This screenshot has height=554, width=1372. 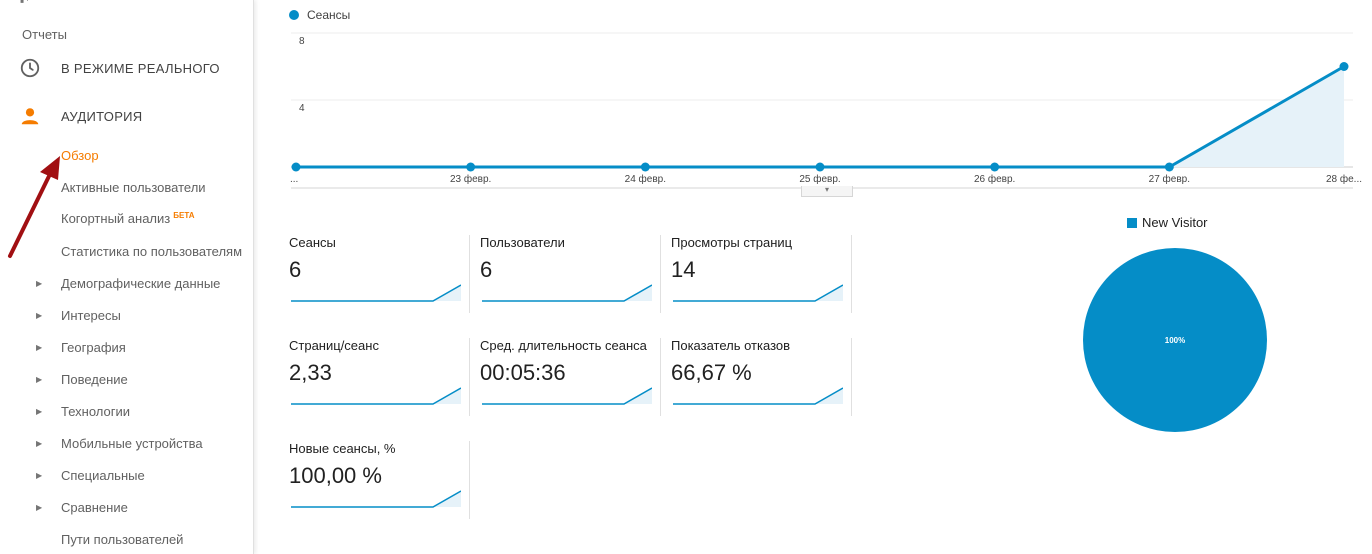 What do you see at coordinates (310, 372) in the screenshot?
I see `metric-value: 2,33` at bounding box center [310, 372].